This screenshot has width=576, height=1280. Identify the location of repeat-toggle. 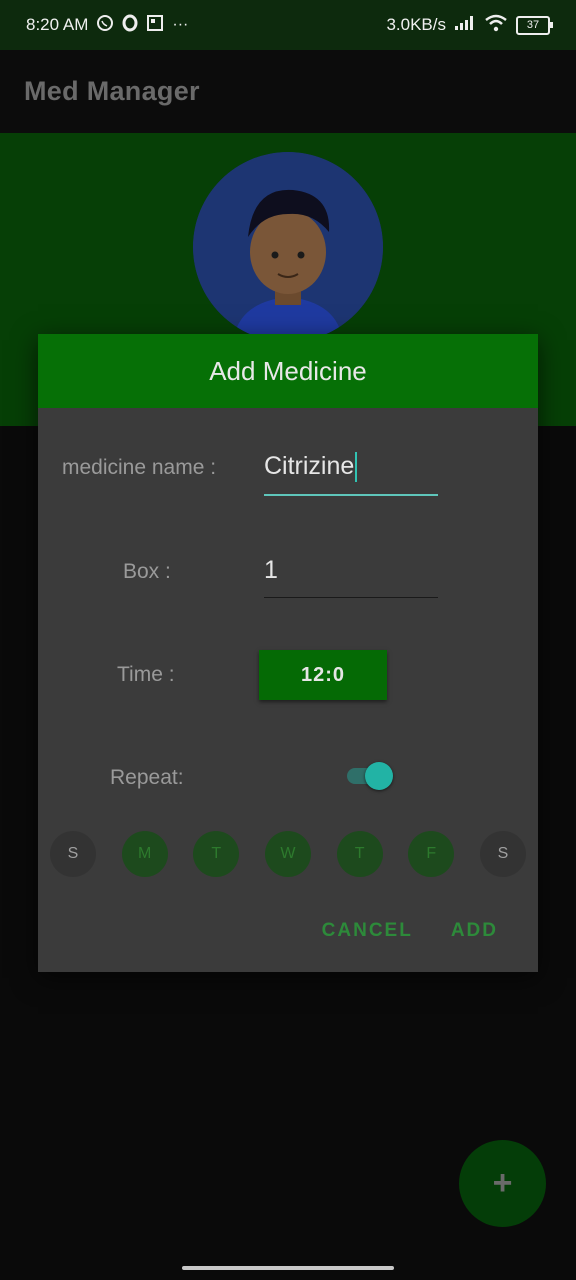
(370, 776).